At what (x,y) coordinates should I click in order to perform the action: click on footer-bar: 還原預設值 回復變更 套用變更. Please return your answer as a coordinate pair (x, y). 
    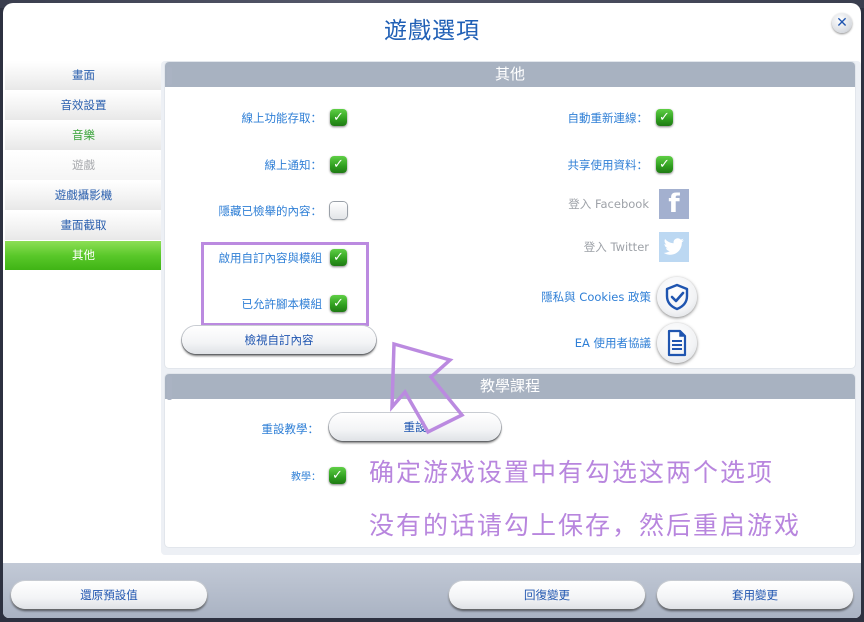
    Looking at the image, I should click on (432, 590).